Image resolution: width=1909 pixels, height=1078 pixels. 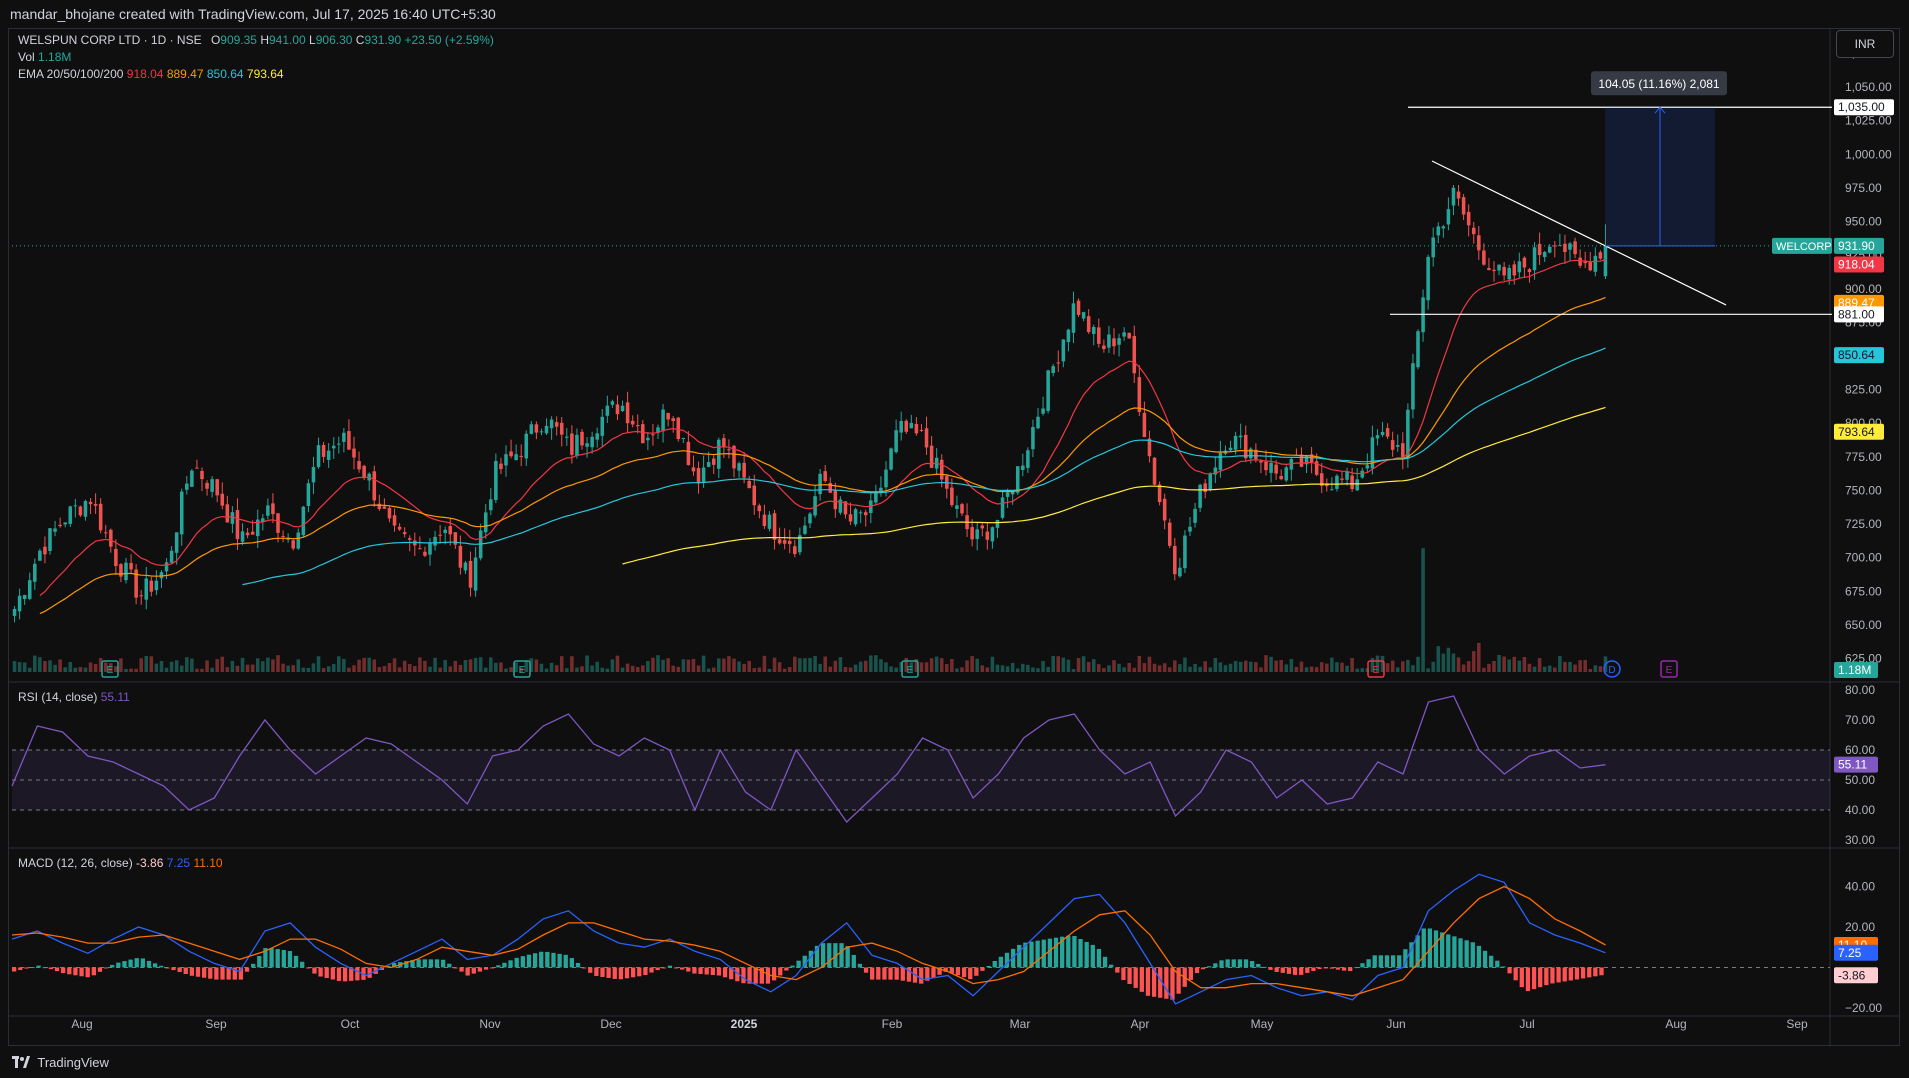 What do you see at coordinates (26, 57) in the screenshot?
I see `volume-label: Vol` at bounding box center [26, 57].